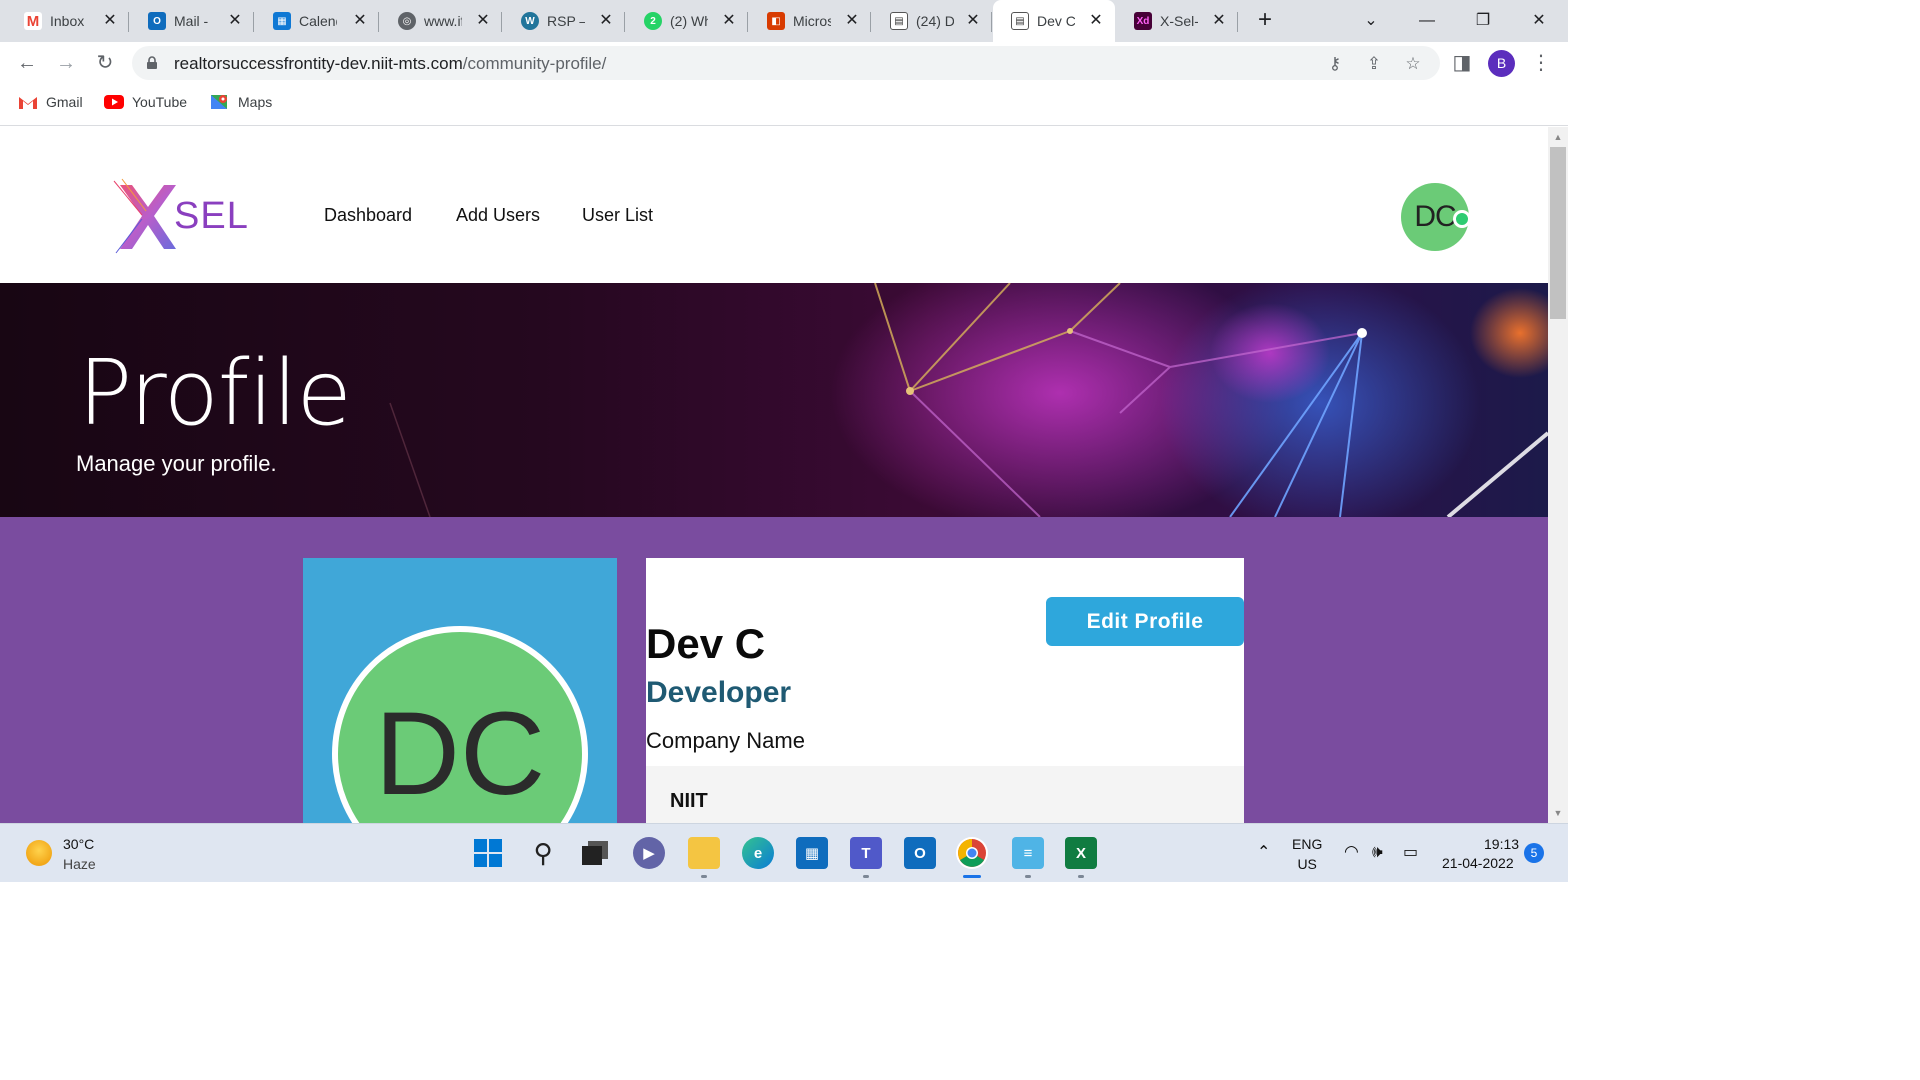 This screenshot has width=1920, height=1080. Describe the element at coordinates (719, 692) in the screenshot. I see `profile-role: Developer` at that location.